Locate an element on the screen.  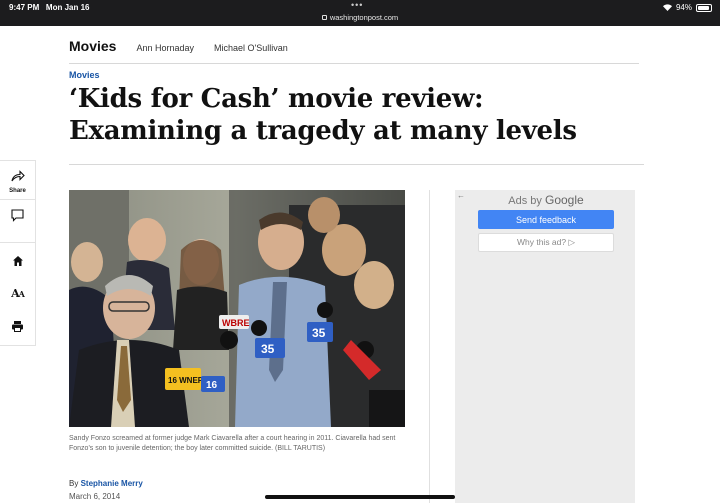
mic-flag-wbre: WBRE is located at coordinates (236, 323).